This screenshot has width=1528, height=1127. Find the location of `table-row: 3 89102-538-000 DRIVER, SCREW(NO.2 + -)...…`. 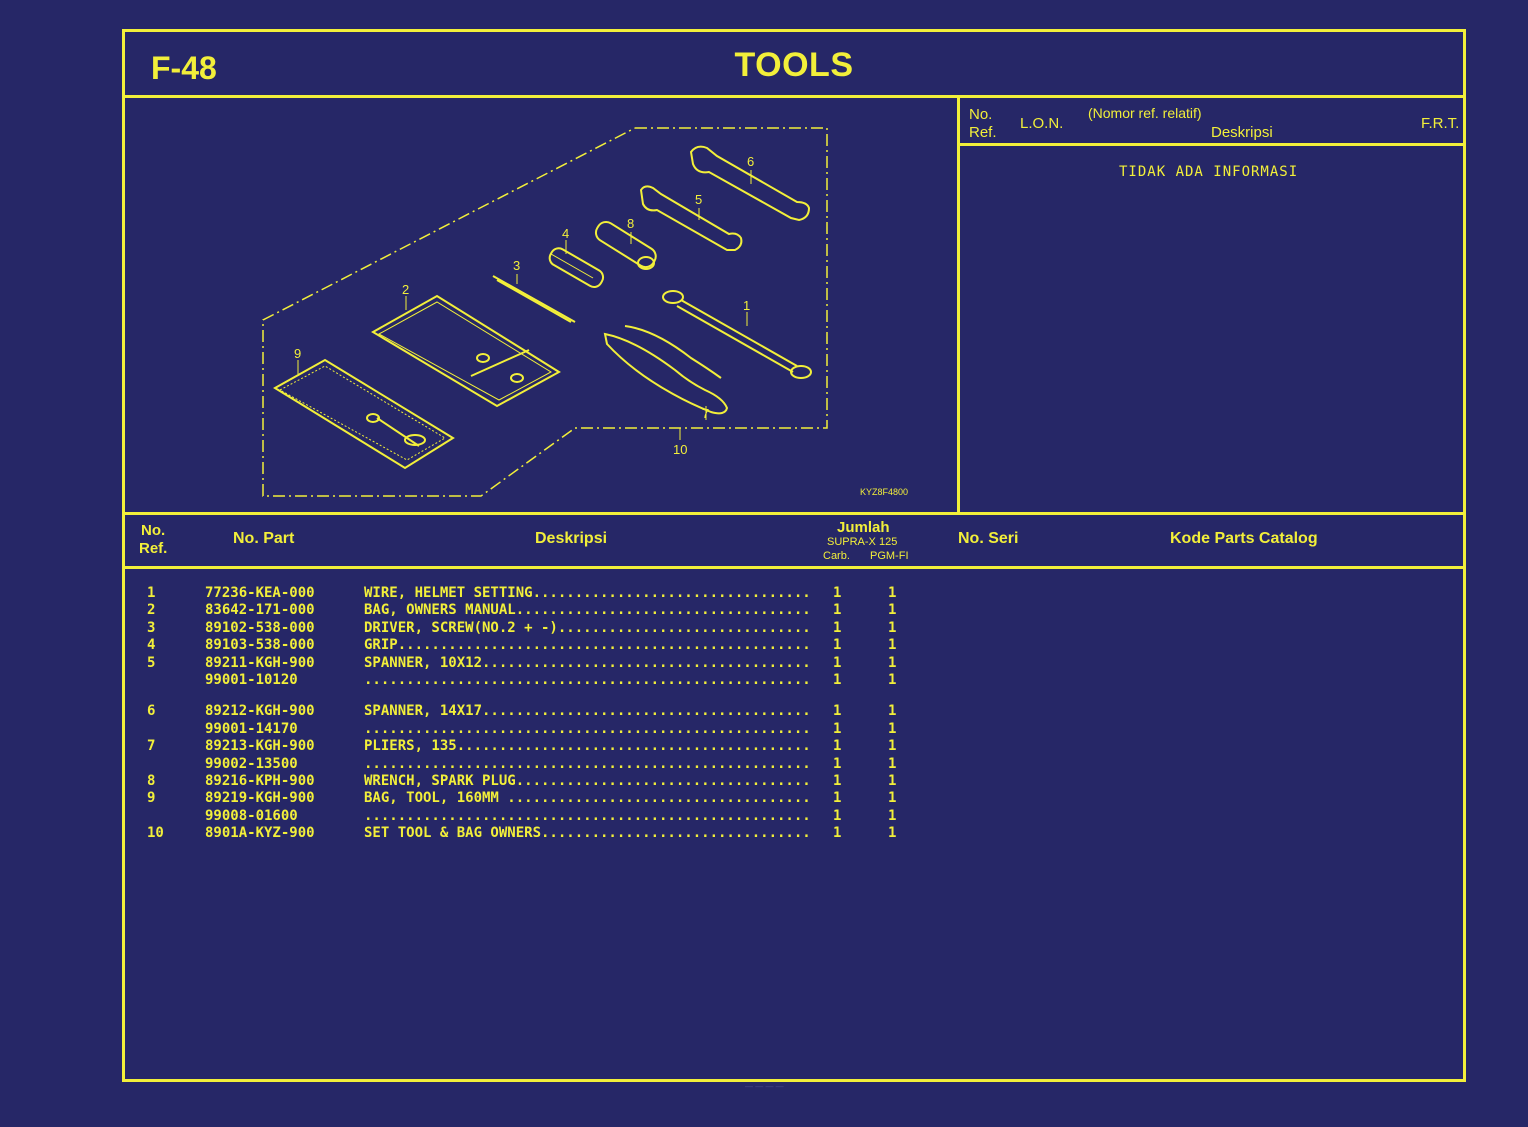

table-row: 3 89102-538-000 DRIVER, SCREW(NO.2 + -)...… is located at coordinates (525, 628).